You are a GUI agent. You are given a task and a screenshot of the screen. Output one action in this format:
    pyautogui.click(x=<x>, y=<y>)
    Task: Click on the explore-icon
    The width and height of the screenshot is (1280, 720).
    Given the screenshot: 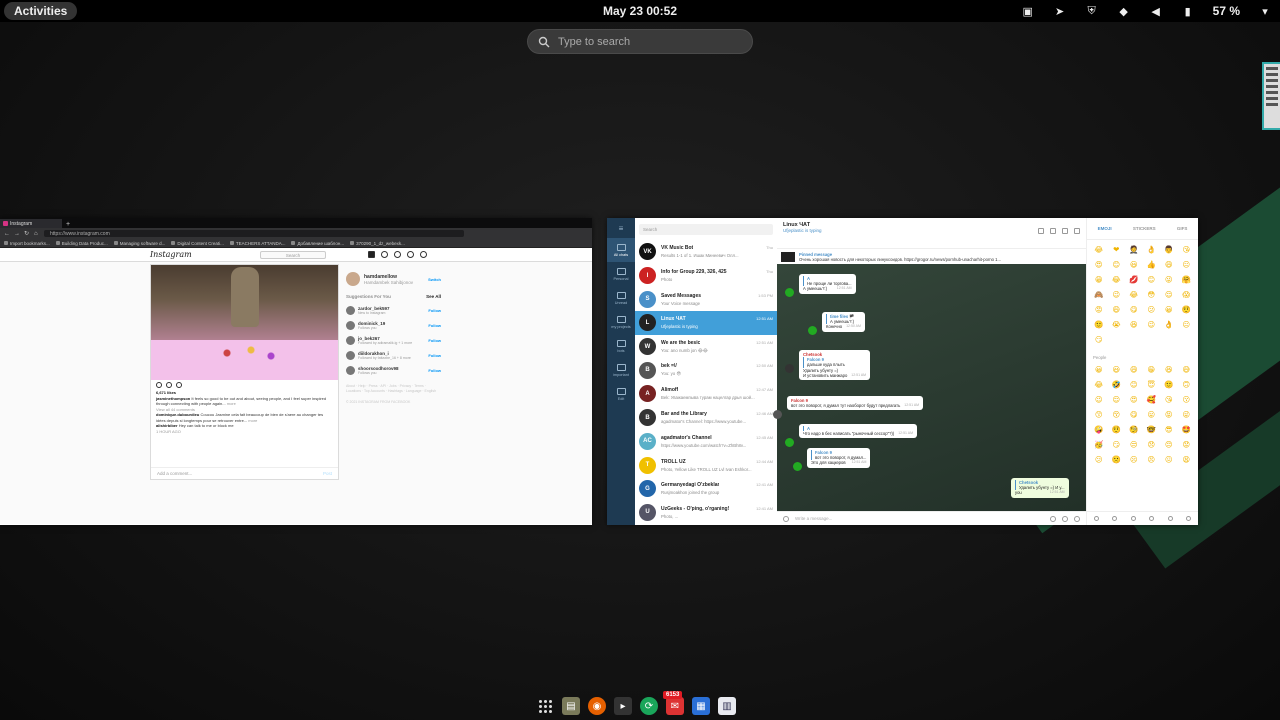 What is the action you would take?
    pyautogui.click(x=397, y=254)
    